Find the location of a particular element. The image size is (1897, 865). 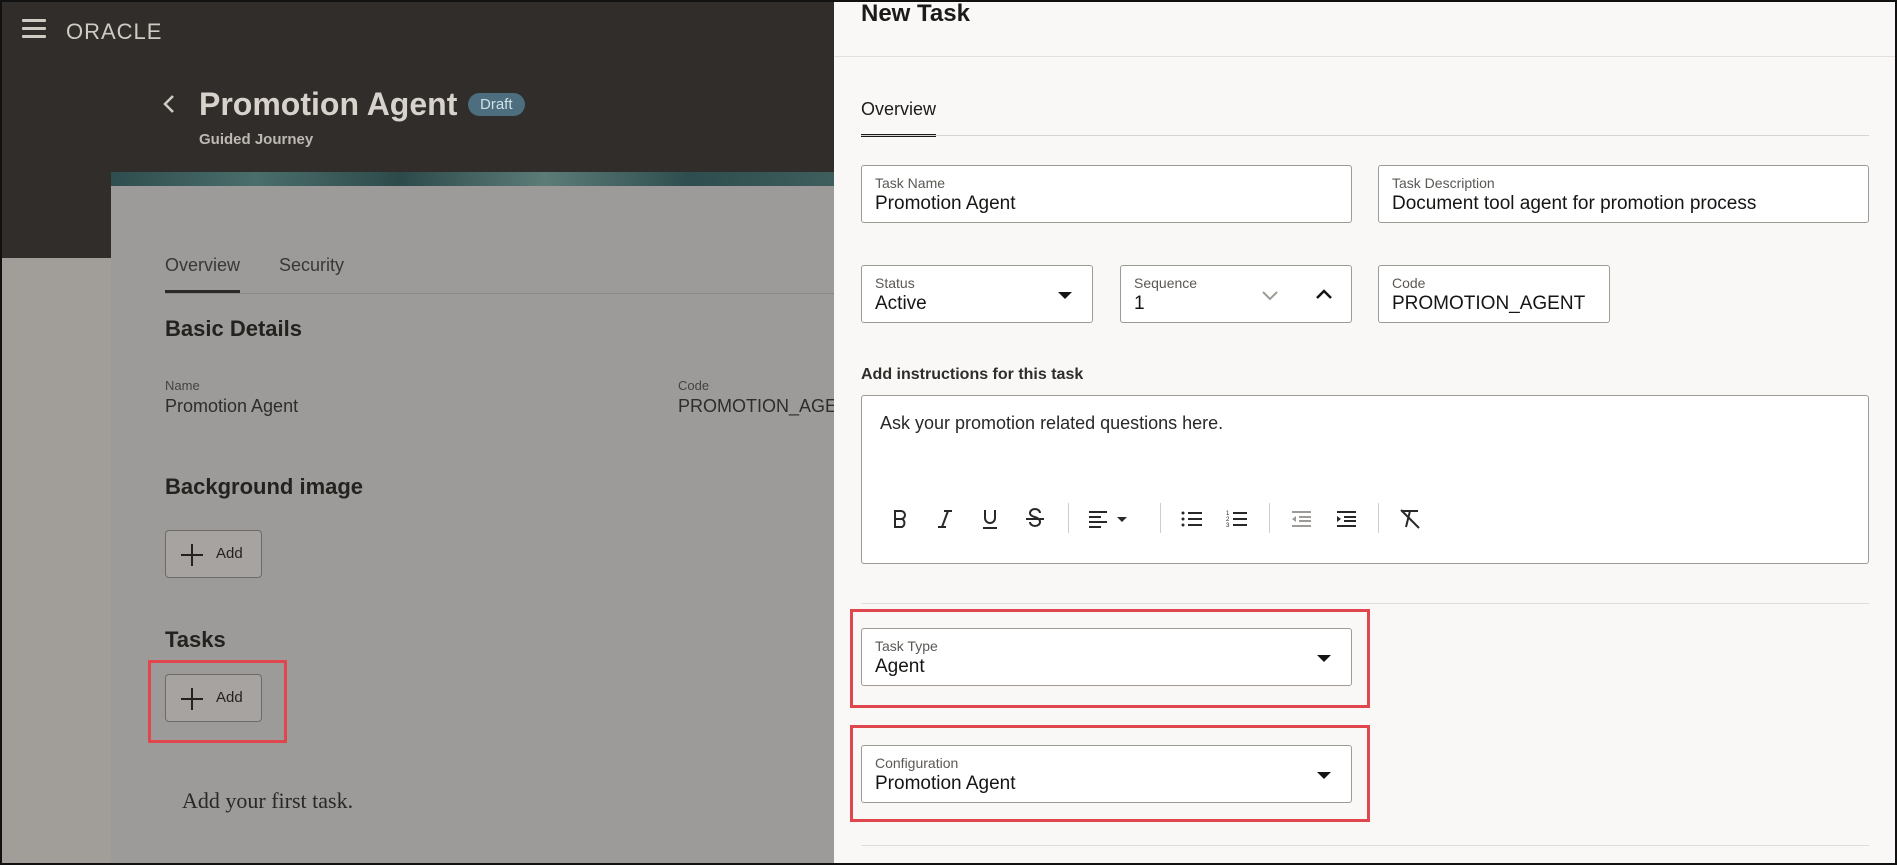

highlight-task-type is located at coordinates (1110, 658).